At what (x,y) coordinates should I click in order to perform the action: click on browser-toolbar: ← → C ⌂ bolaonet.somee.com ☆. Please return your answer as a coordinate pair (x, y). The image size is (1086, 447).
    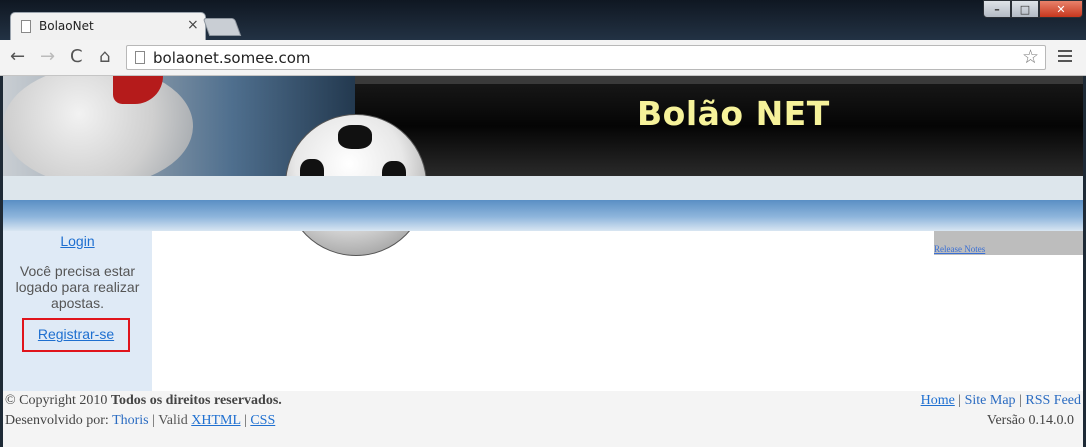
    Looking at the image, I should click on (543, 58).